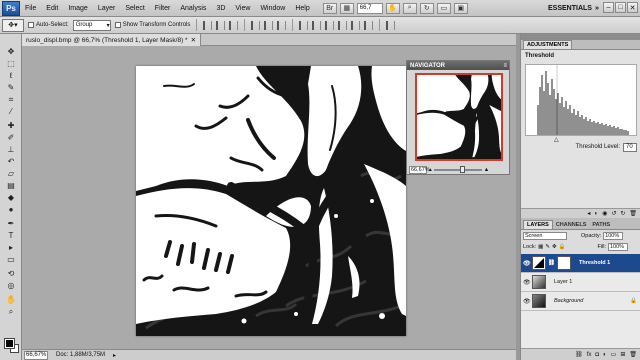  What do you see at coordinates (369, 25) in the screenshot?
I see `distribute-right-icon` at bounding box center [369, 25].